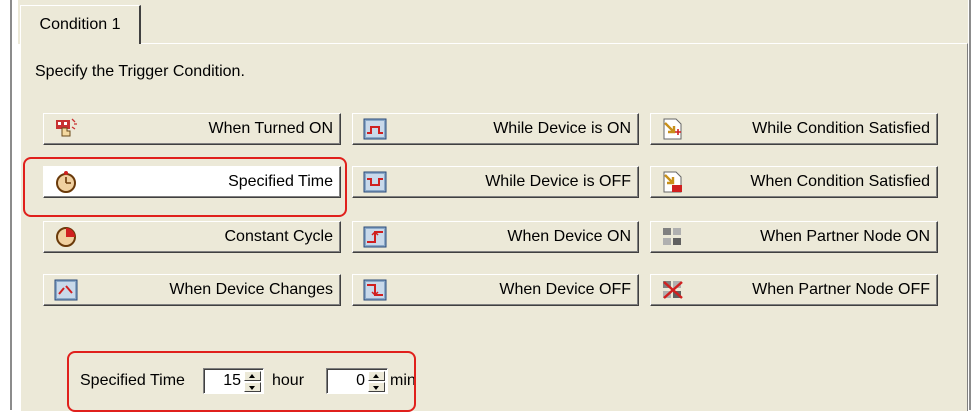 The image size is (980, 412). Describe the element at coordinates (66, 127) in the screenshot. I see `hand-press-icon` at that location.